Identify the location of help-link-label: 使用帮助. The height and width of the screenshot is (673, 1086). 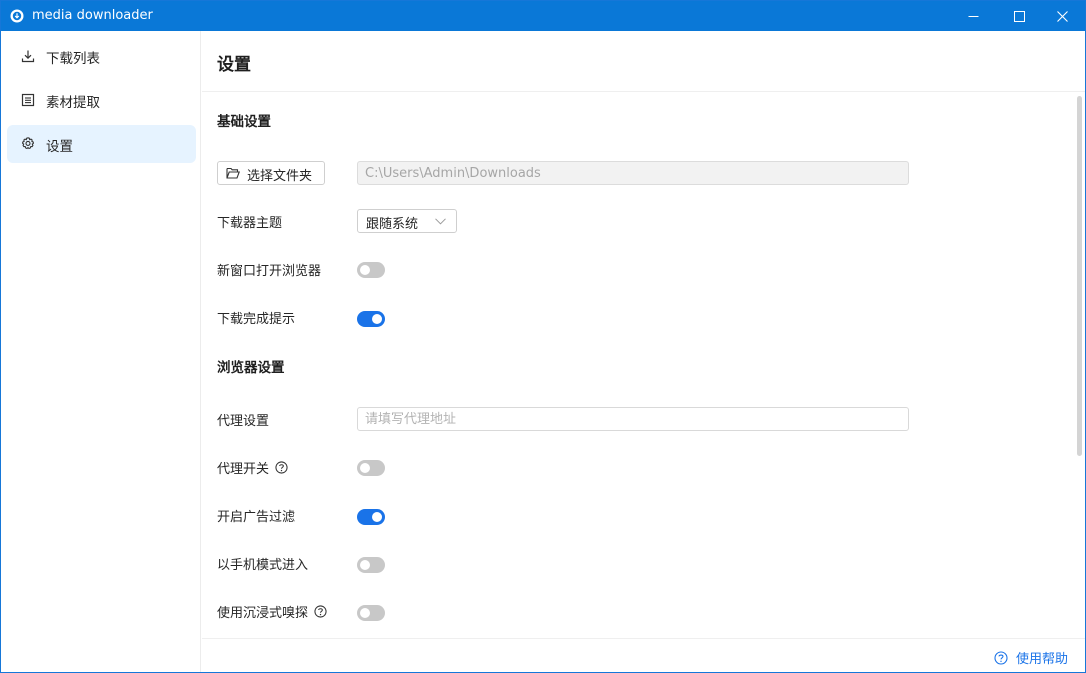
(1042, 659).